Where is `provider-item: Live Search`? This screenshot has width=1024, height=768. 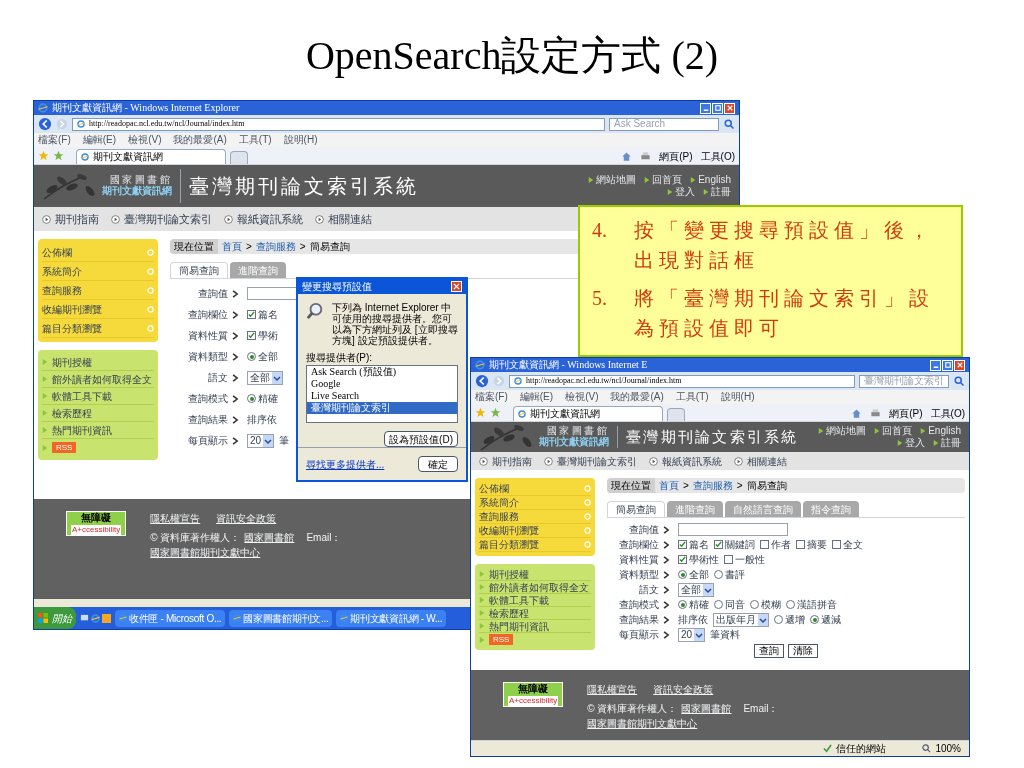 provider-item: Live Search is located at coordinates (382, 396).